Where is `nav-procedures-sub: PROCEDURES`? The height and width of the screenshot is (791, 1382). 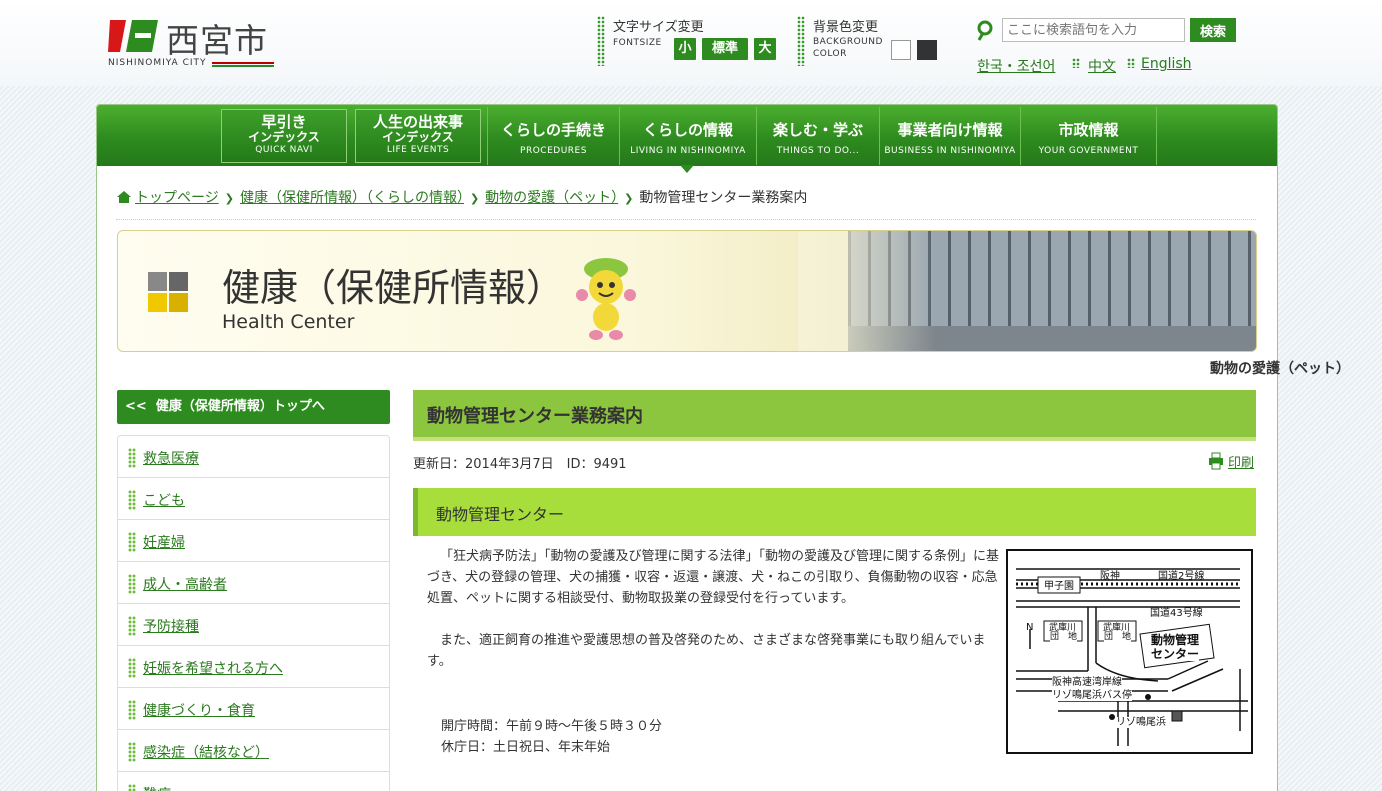 nav-procedures-sub: PROCEDURES is located at coordinates (553, 151).